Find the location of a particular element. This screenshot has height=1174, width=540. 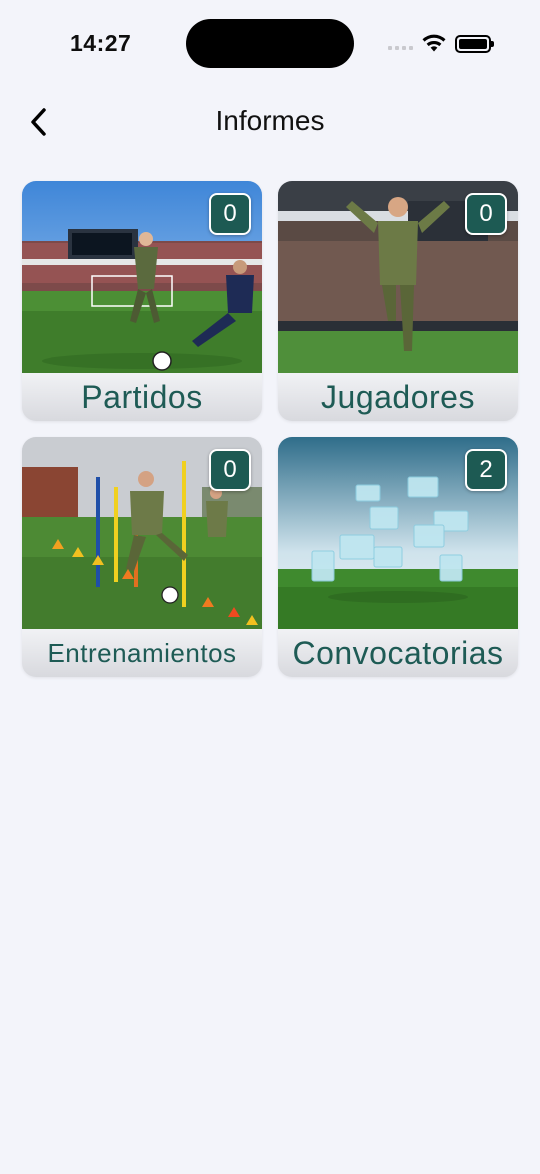

card-entrenamientos: 0 Entrenamientos is located at coordinates (142, 557).